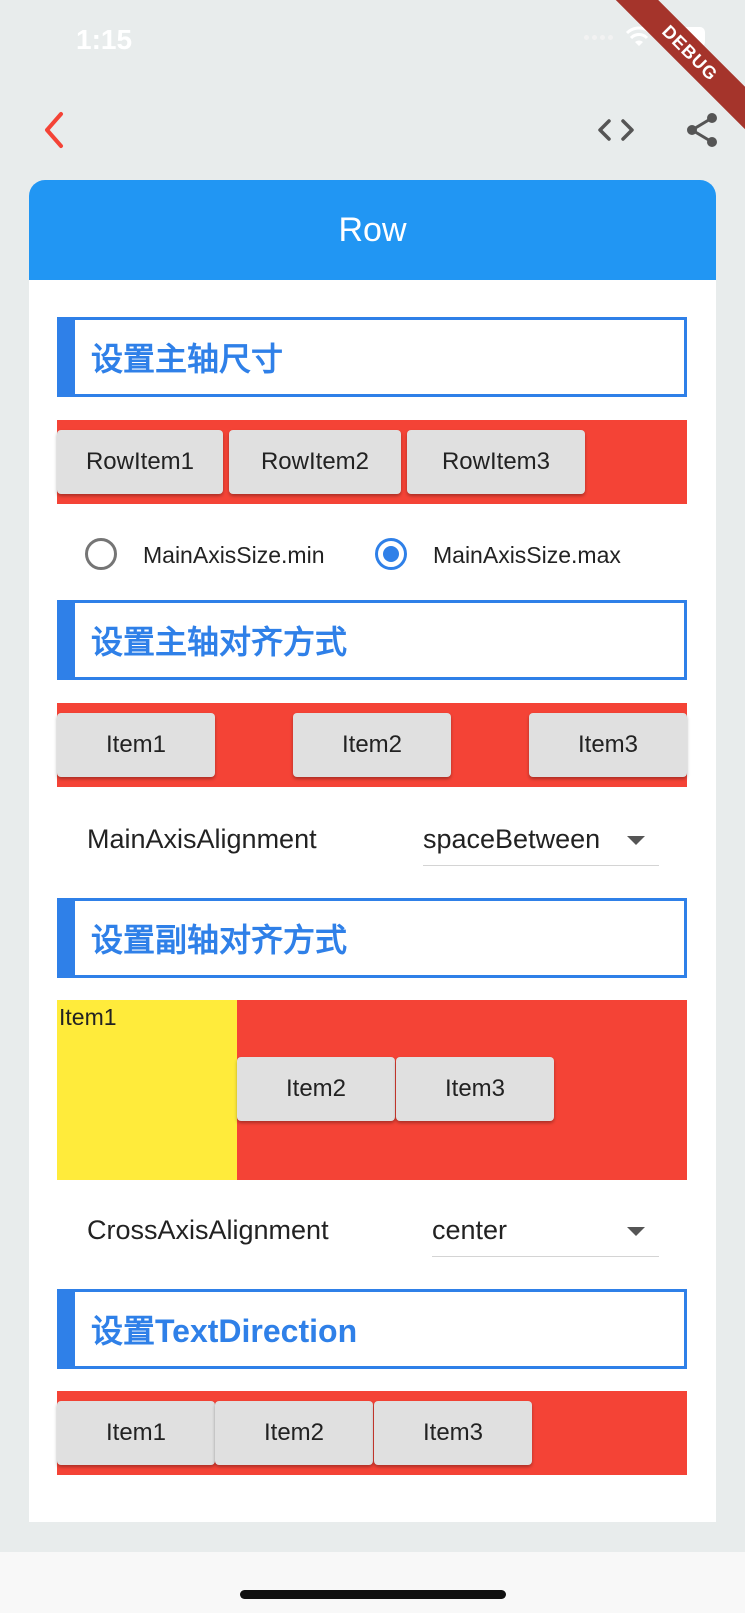 The image size is (745, 1613). Describe the element at coordinates (475, 1089) in the screenshot. I see `cross-item-3: Item3` at that location.